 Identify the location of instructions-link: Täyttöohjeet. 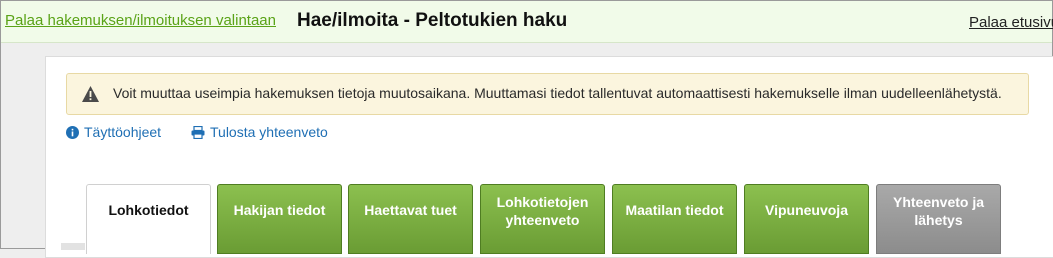
(113, 132).